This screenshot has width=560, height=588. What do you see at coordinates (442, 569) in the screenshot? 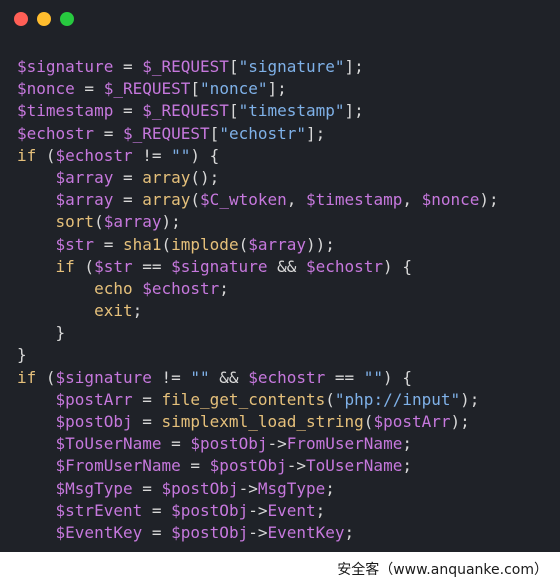
I see `watermark-text: 安全客（www.anquanke.com）` at bounding box center [442, 569].